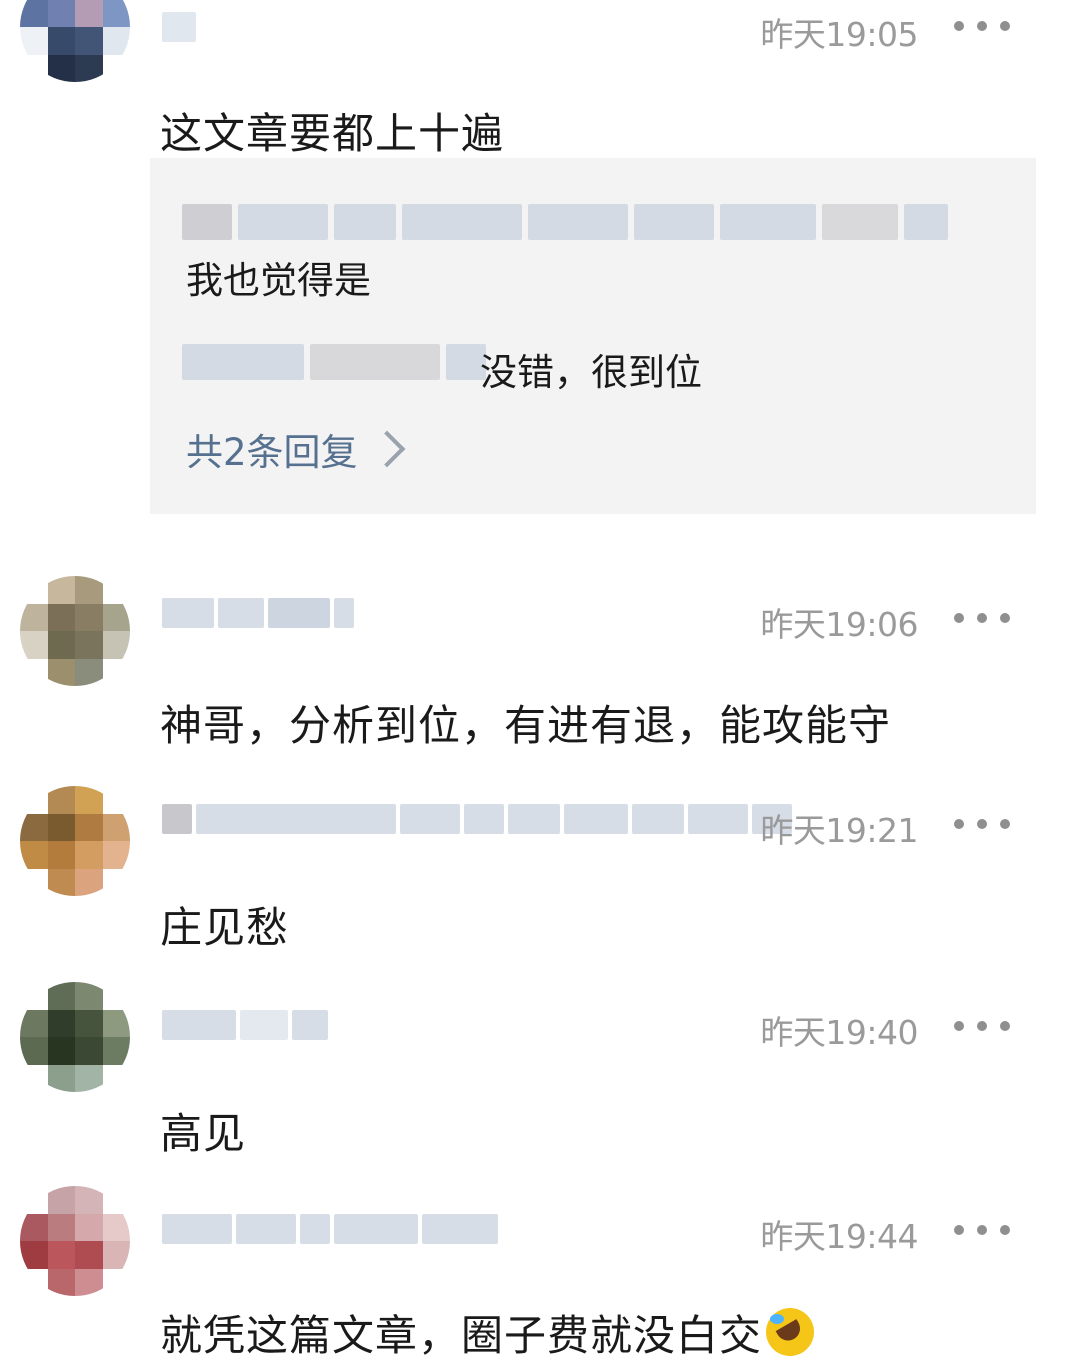 Image resolution: width=1080 pixels, height=1363 pixels. What do you see at coordinates (591, 372) in the screenshot?
I see `reply-text: 没错，很到位` at bounding box center [591, 372].